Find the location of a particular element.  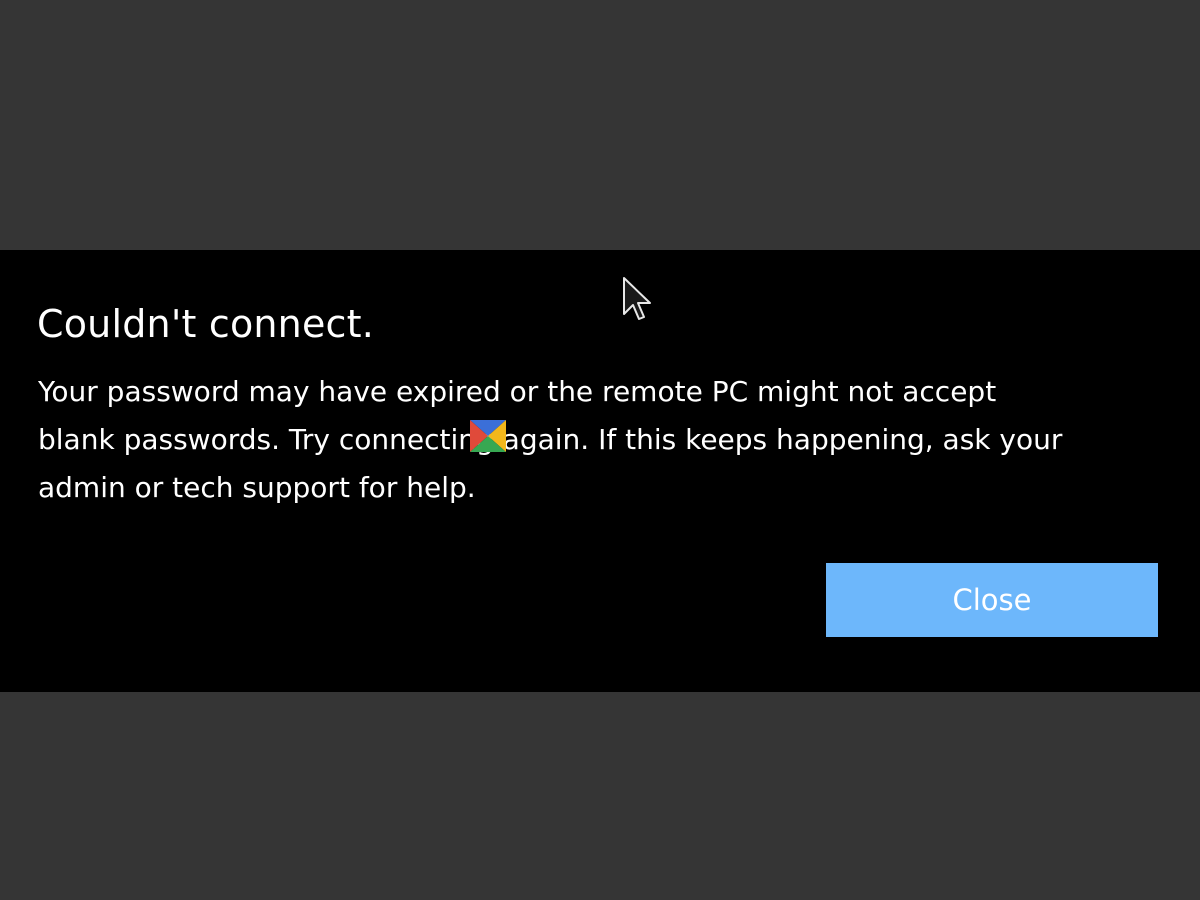

close-button: Close is located at coordinates (992, 600).